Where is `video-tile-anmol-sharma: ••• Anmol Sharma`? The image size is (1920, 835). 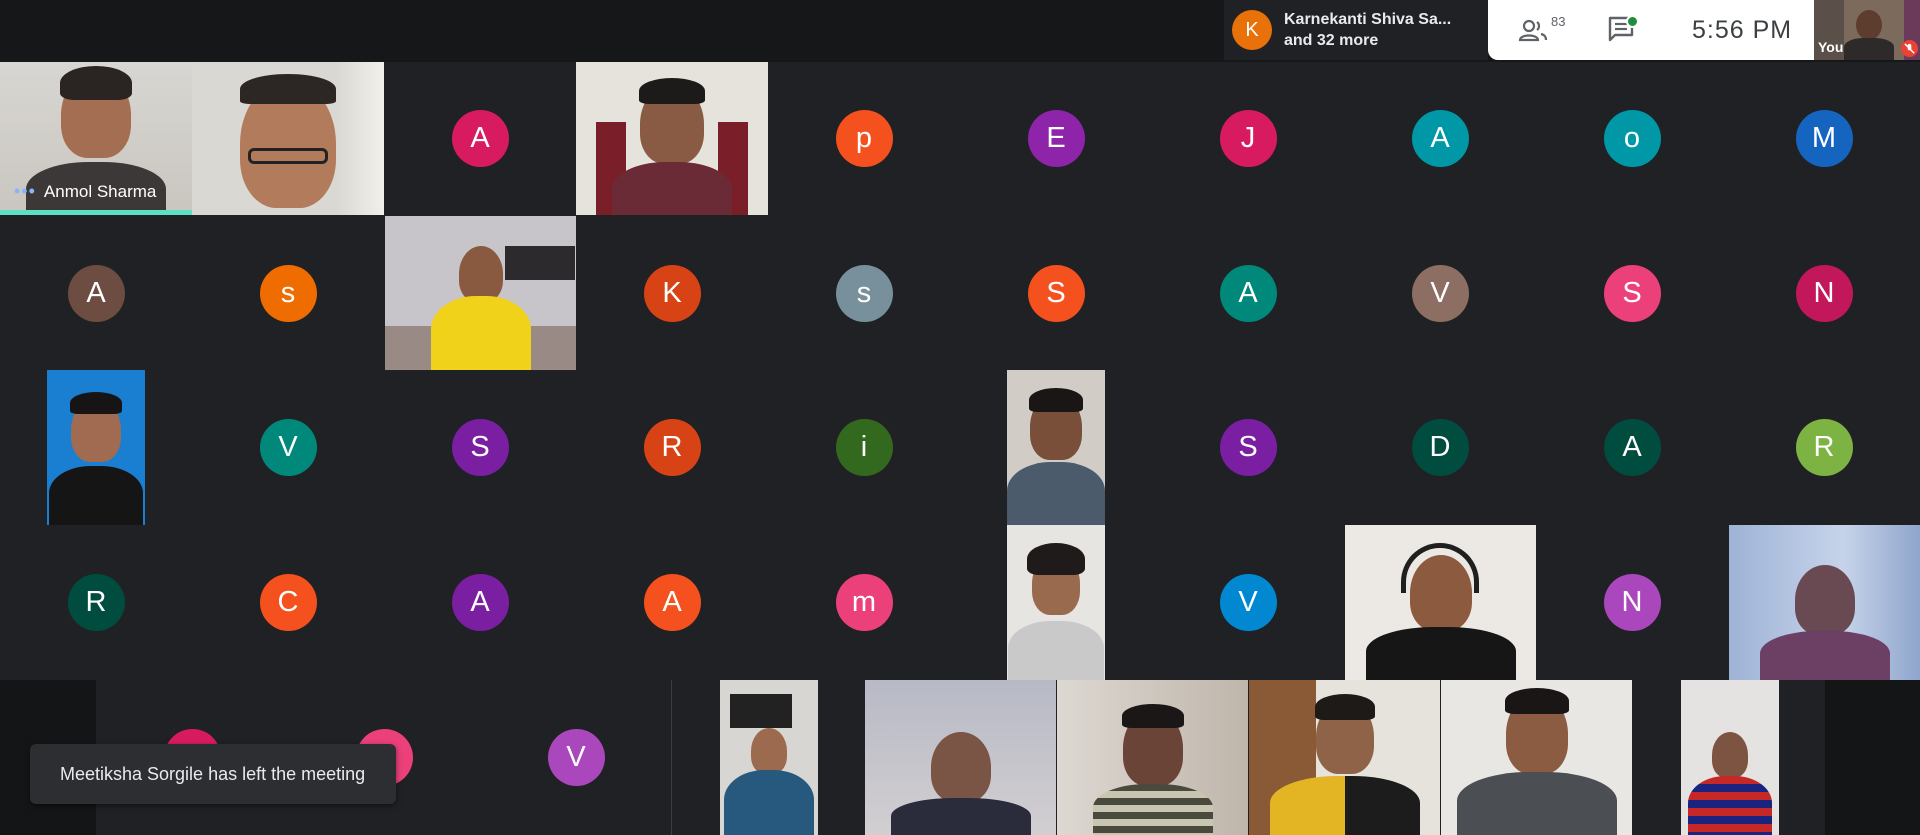
video-tile-anmol-sharma: ••• Anmol Sharma is located at coordinates (96, 138).